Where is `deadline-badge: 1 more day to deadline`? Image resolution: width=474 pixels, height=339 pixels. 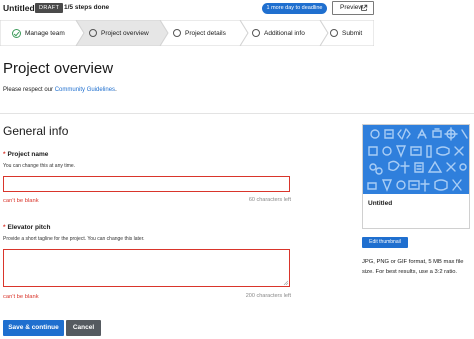 deadline-badge: 1 more day to deadline is located at coordinates (294, 8).